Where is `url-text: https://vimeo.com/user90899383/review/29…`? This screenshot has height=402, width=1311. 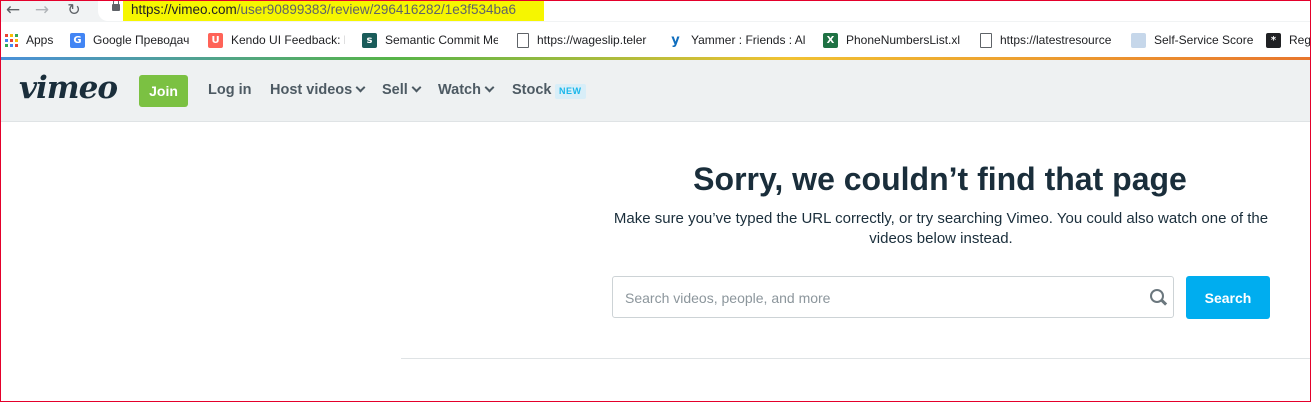 url-text: https://vimeo.com/user90899383/review/29… is located at coordinates (323, 9).